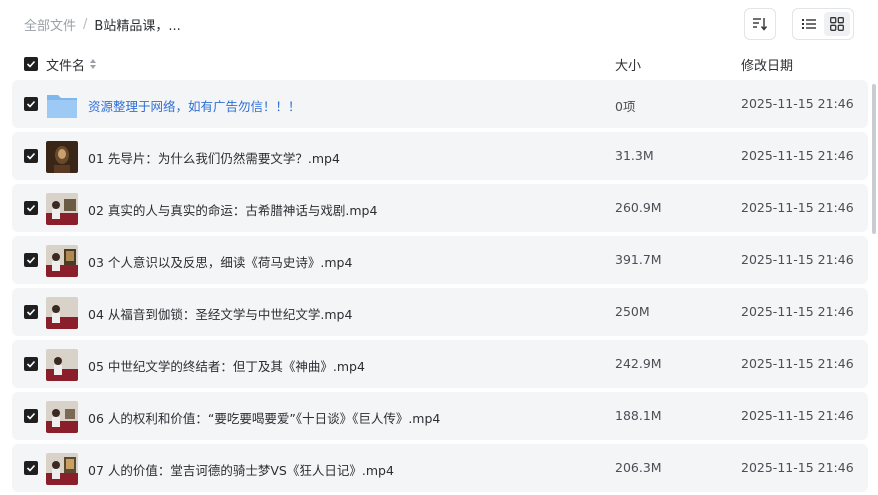  Describe the element at coordinates (220, 261) in the screenshot. I see `file-name: 03 个人意识以及反思，细读《荷马史诗》.mp4` at that location.